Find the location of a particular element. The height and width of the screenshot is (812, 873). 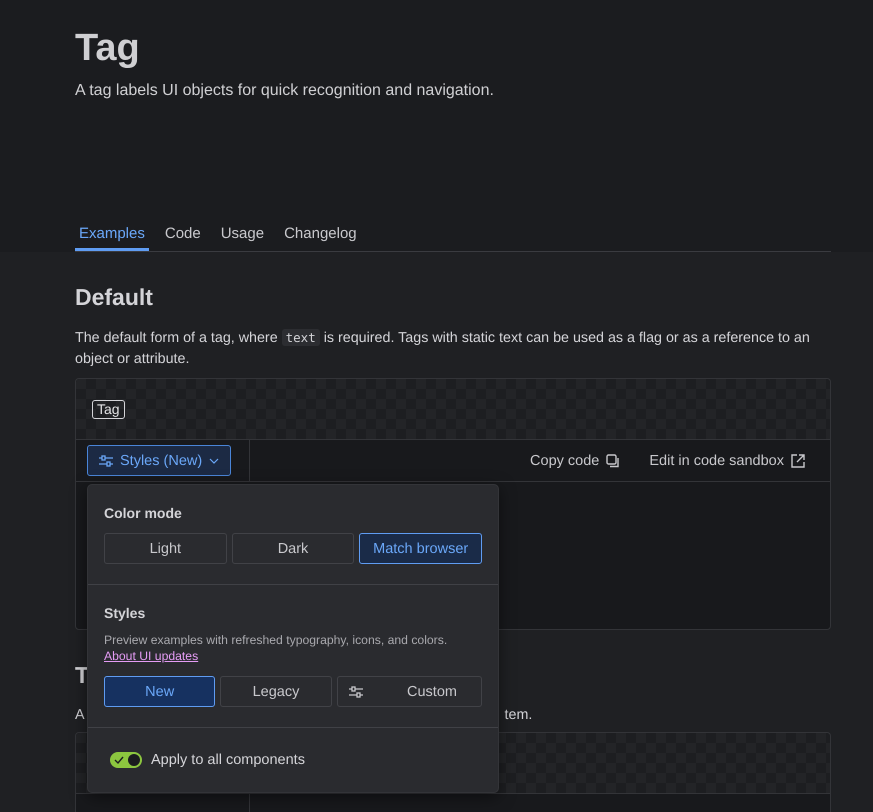

style-option: New is located at coordinates (160, 691).